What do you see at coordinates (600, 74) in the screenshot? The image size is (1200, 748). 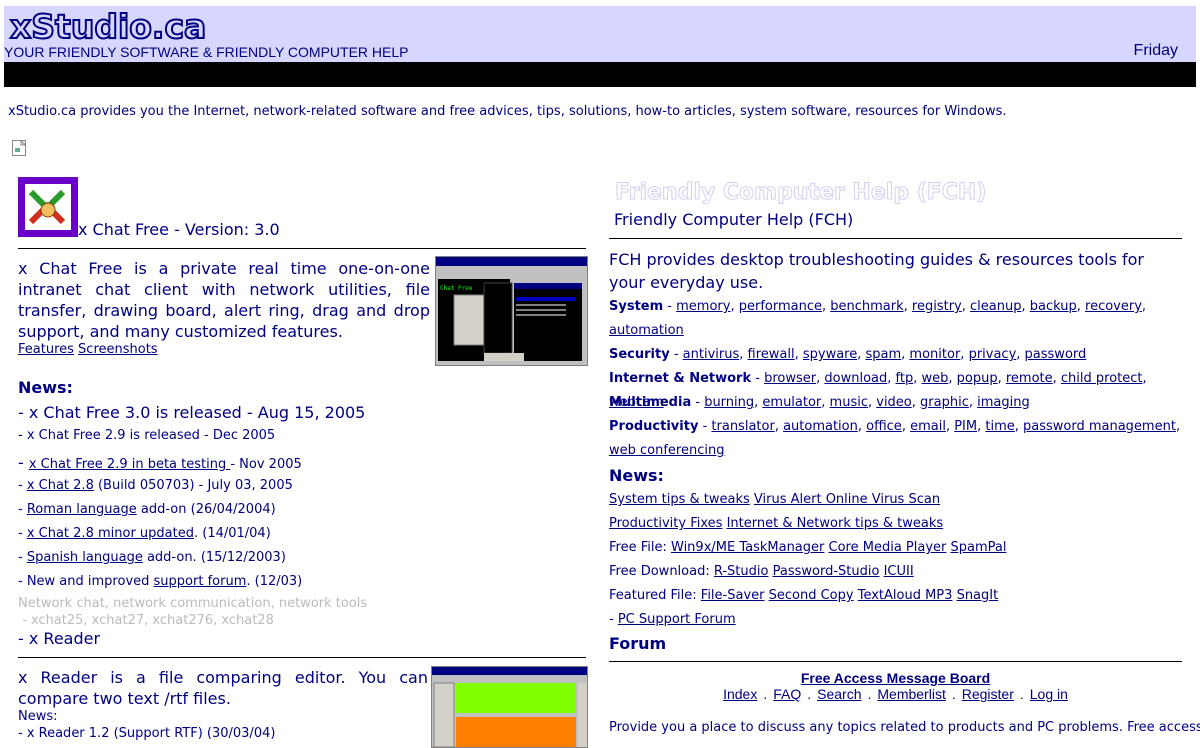 I see `nav-bar` at bounding box center [600, 74].